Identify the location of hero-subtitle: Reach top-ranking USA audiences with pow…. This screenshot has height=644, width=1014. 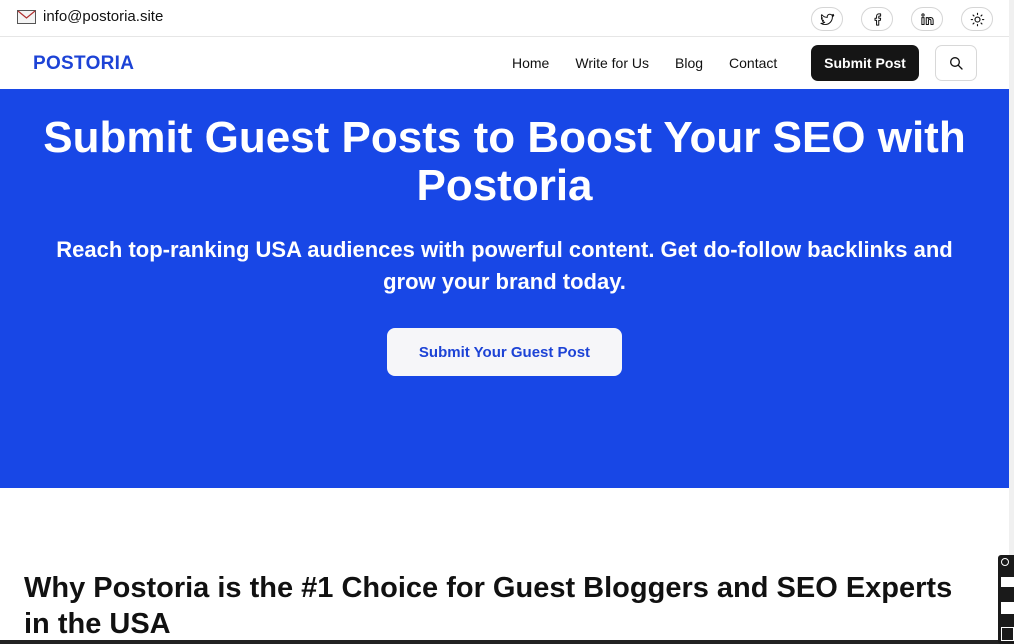
(504, 265).